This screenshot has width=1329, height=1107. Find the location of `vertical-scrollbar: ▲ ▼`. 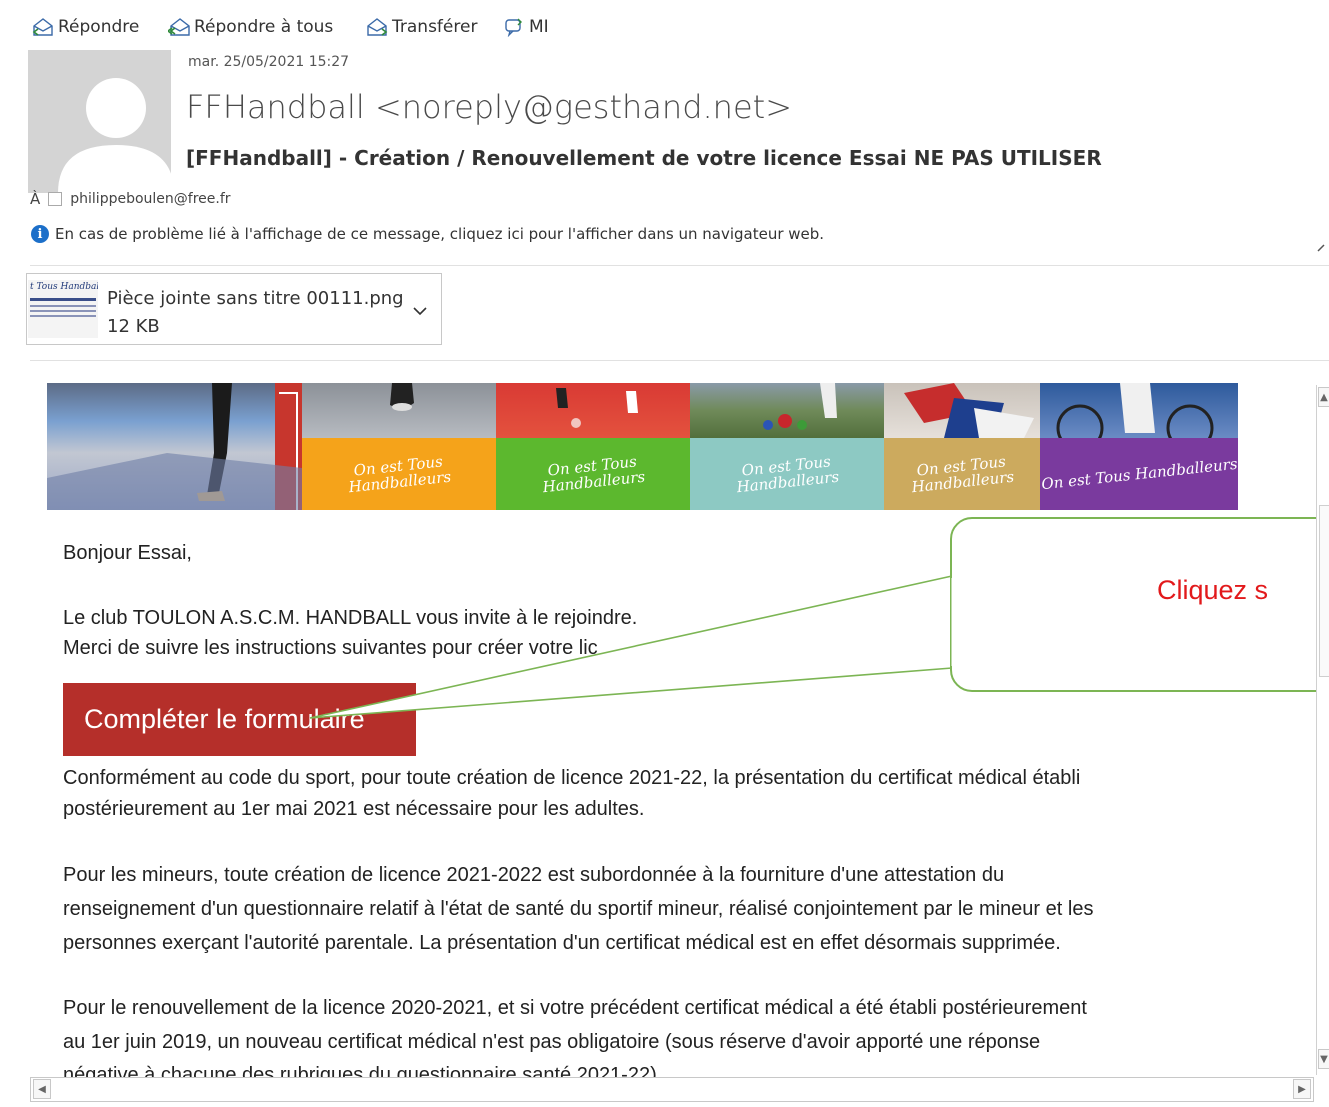

vertical-scrollbar: ▲ ▼ is located at coordinates (1322, 730).